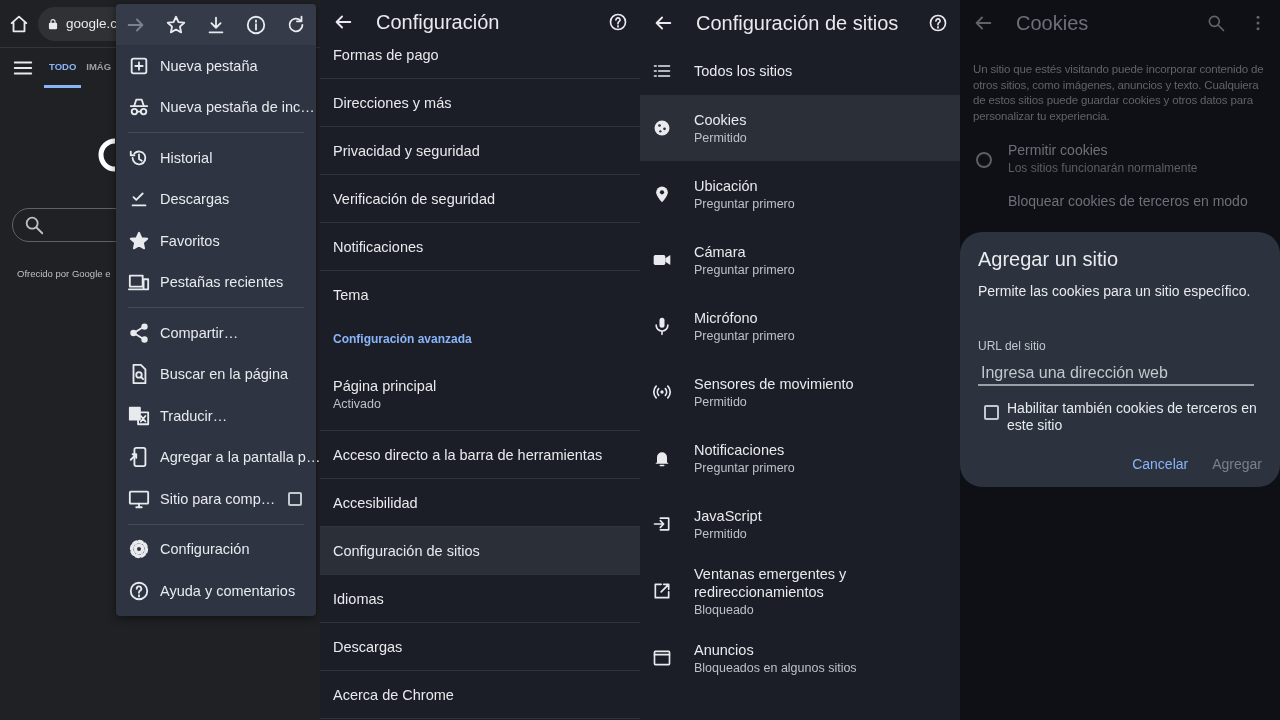 The image size is (1280, 720). Describe the element at coordinates (1012, 346) in the screenshot. I see `field-label: URL del sitio` at that location.